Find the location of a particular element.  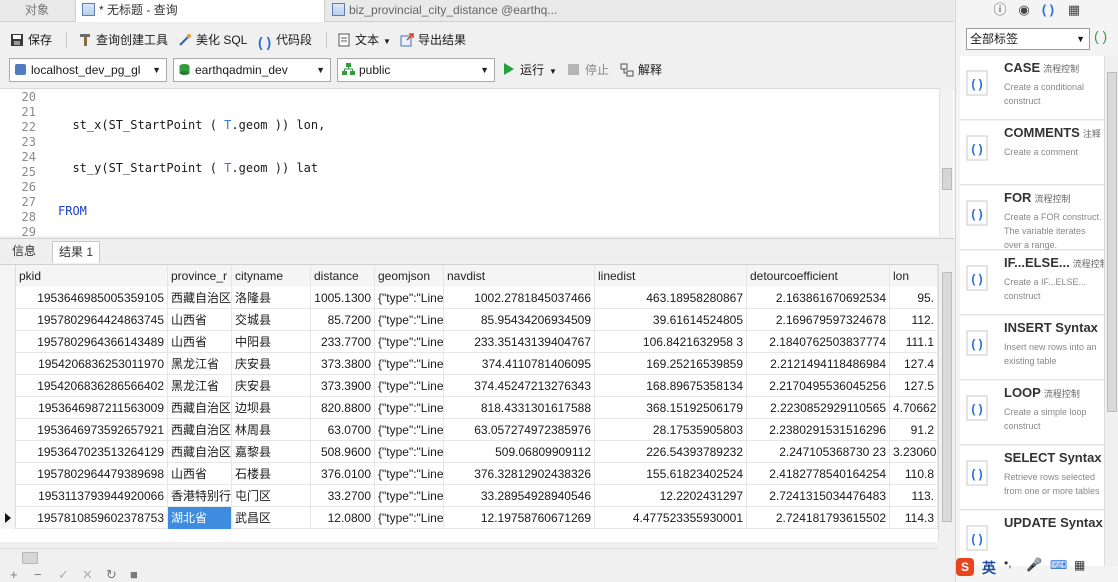

table-cell: 石楼县 is located at coordinates (271, 474).